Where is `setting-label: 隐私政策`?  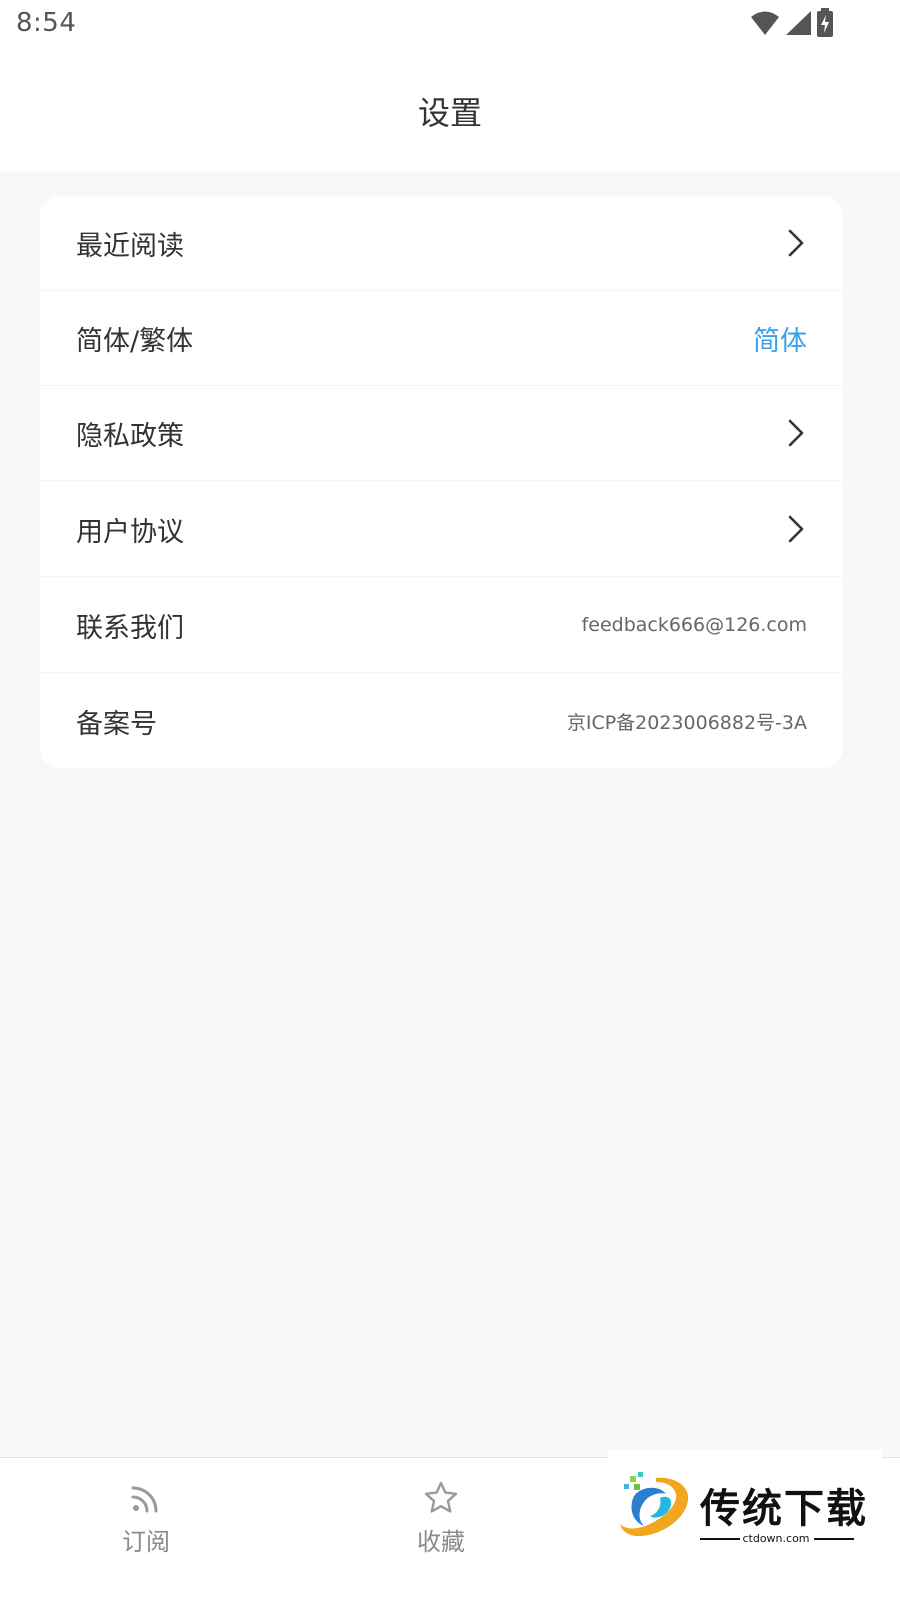 setting-label: 隐私政策 is located at coordinates (130, 436).